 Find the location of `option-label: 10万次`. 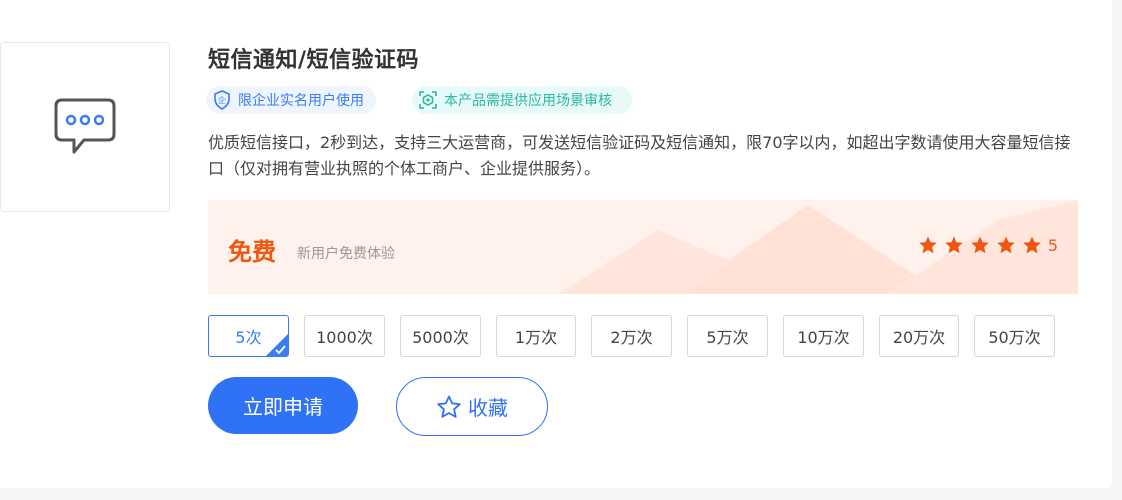

option-label: 10万次 is located at coordinates (823, 337).